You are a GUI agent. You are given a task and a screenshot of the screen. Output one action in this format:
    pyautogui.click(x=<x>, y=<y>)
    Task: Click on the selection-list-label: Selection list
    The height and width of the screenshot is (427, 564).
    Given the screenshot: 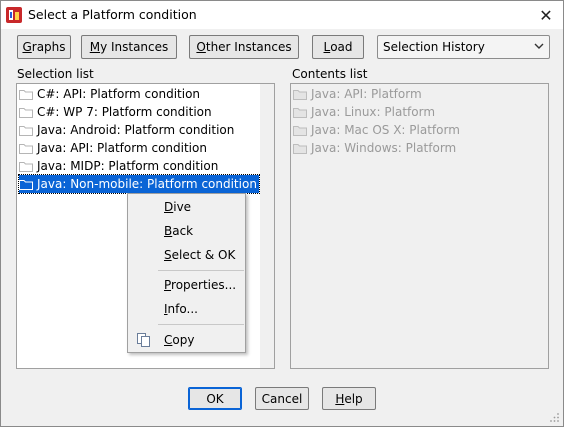 What is the action you would take?
    pyautogui.click(x=55, y=74)
    